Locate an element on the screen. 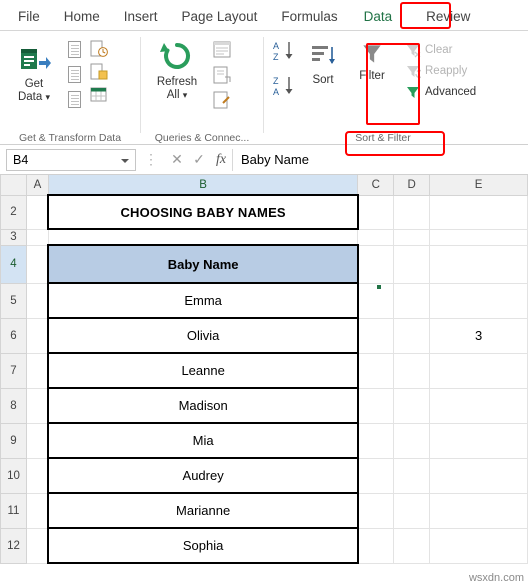 The width and height of the screenshot is (528, 587). tab-data: Data is located at coordinates (378, 17).